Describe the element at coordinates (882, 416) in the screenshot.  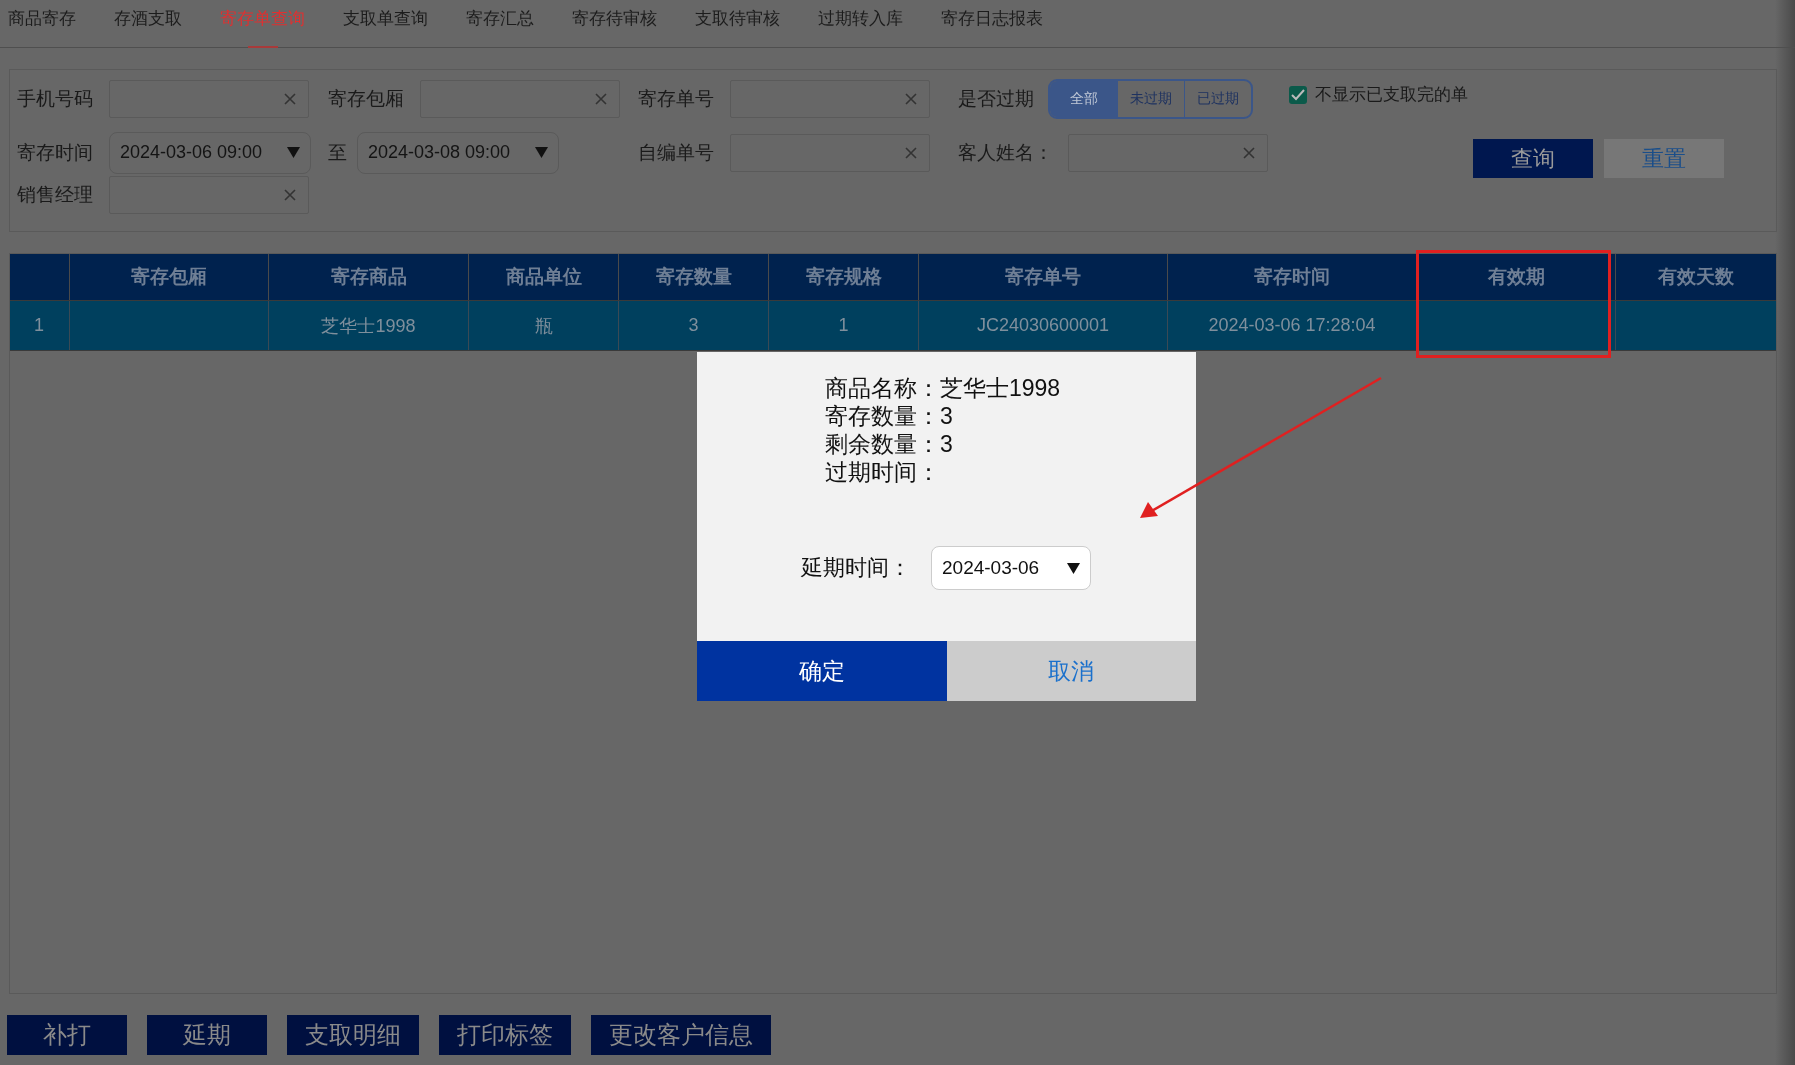
I see `info-label: 寄存数量：` at that location.